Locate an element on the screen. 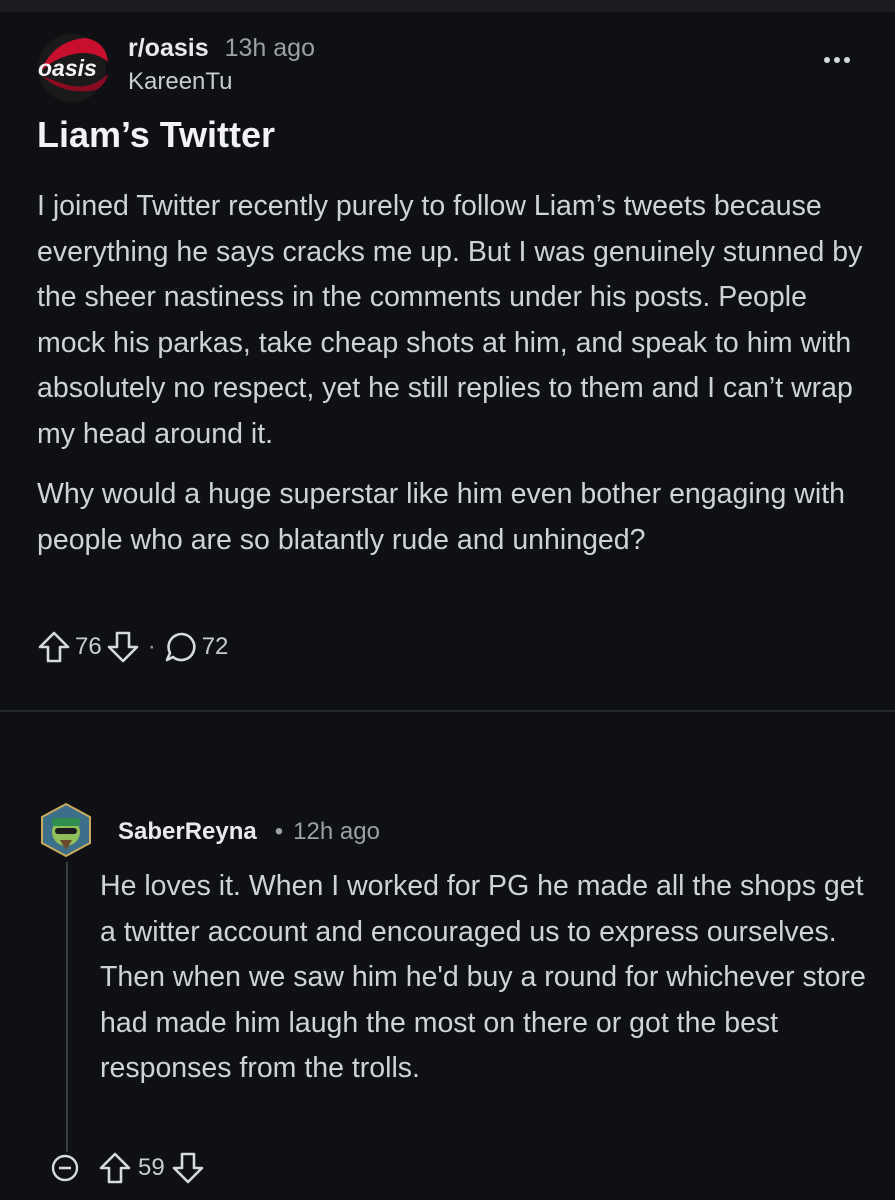 This screenshot has width=895, height=1200. comment-actions: 59 is located at coordinates (127, 1168).